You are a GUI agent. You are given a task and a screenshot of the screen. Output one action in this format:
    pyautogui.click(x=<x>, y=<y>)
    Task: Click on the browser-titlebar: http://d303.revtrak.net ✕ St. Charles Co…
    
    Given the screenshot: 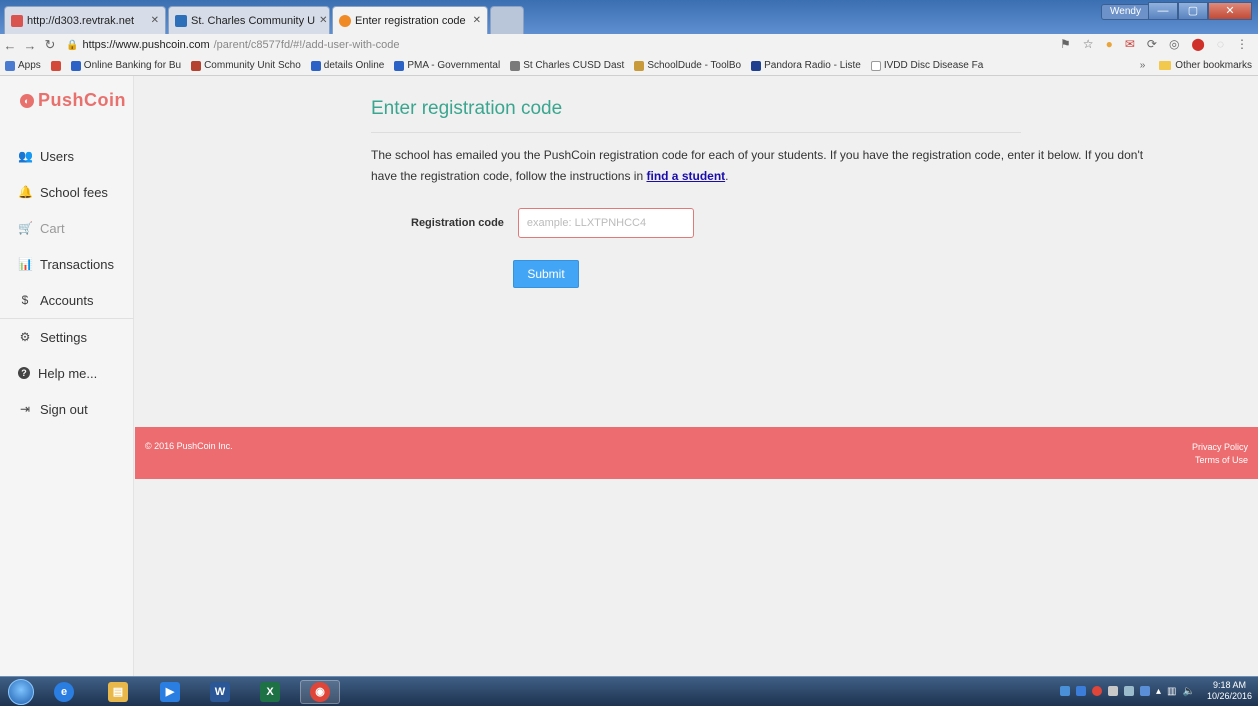 What is the action you would take?
    pyautogui.click(x=629, y=17)
    